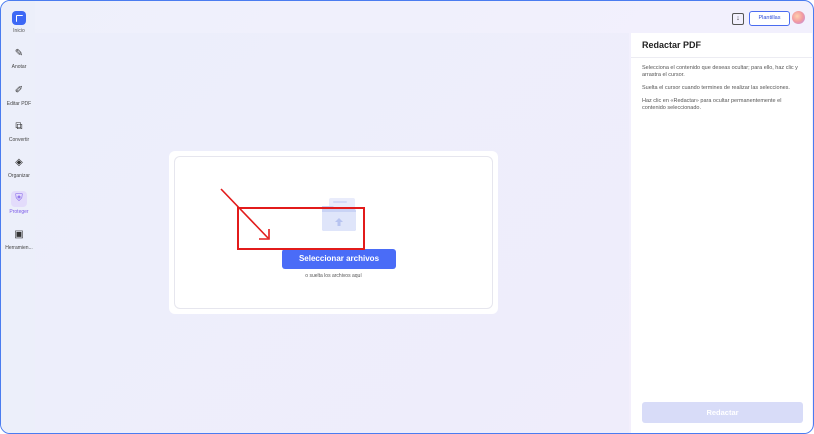  Describe the element at coordinates (769, 18) in the screenshot. I see `templates-button: Plantillas` at that location.